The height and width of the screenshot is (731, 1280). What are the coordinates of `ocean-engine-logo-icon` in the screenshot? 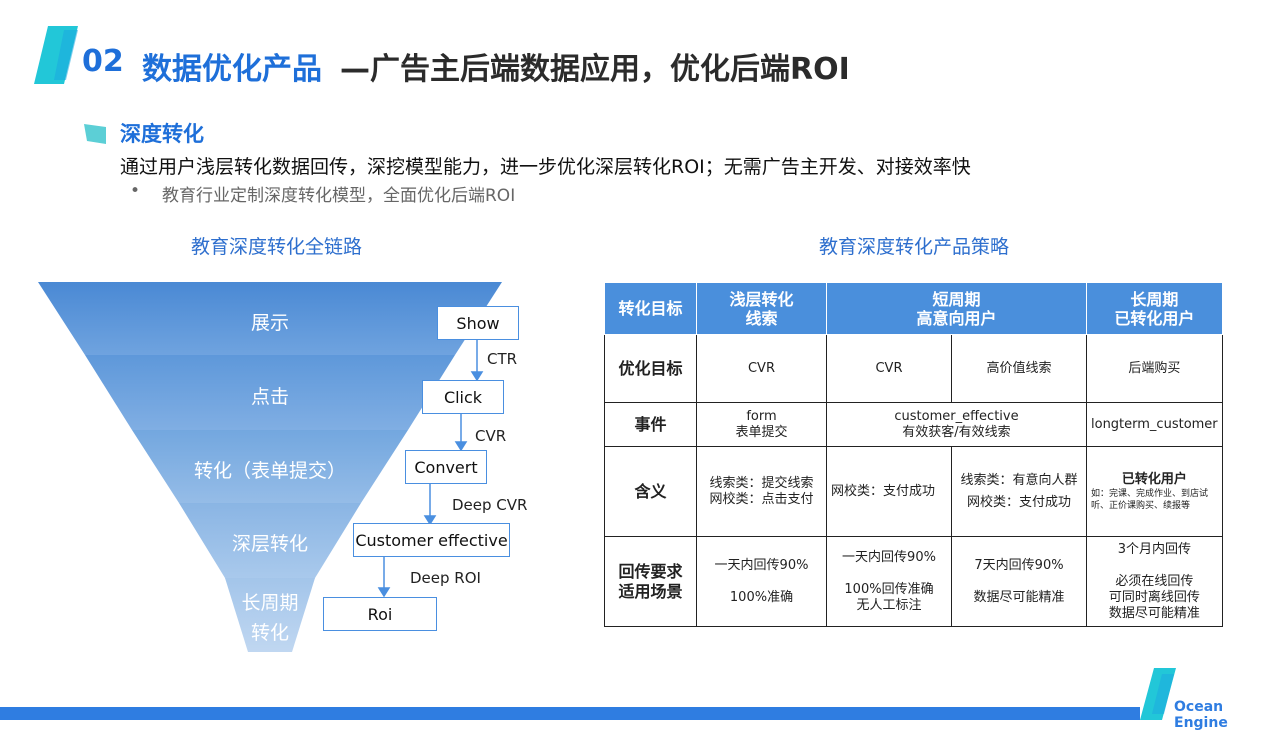 It's located at (1158, 694).